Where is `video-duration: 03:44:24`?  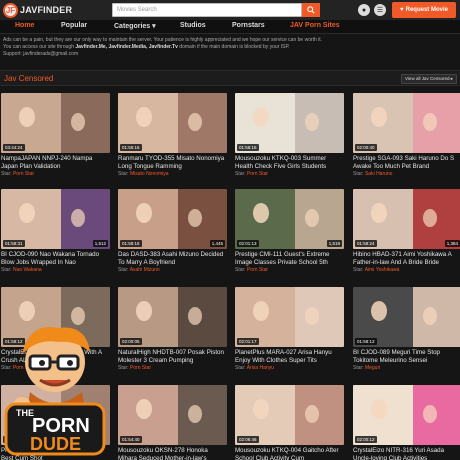
video-duration: 03:44:24 is located at coordinates (14, 147).